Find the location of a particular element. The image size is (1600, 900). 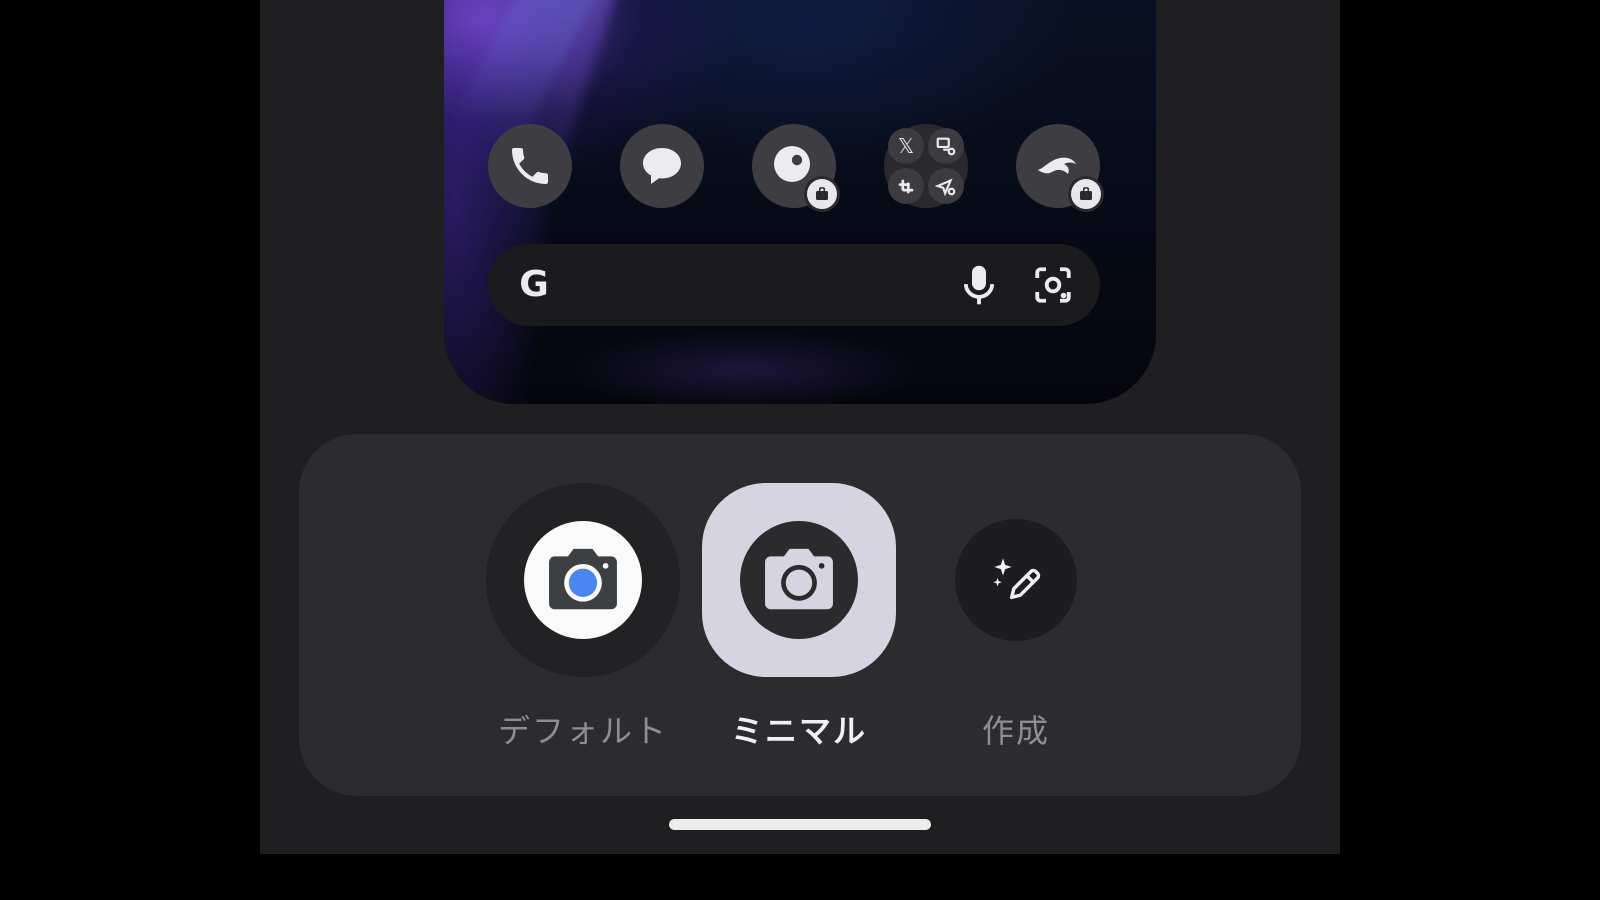

gesture-home-bar is located at coordinates (800, 824).